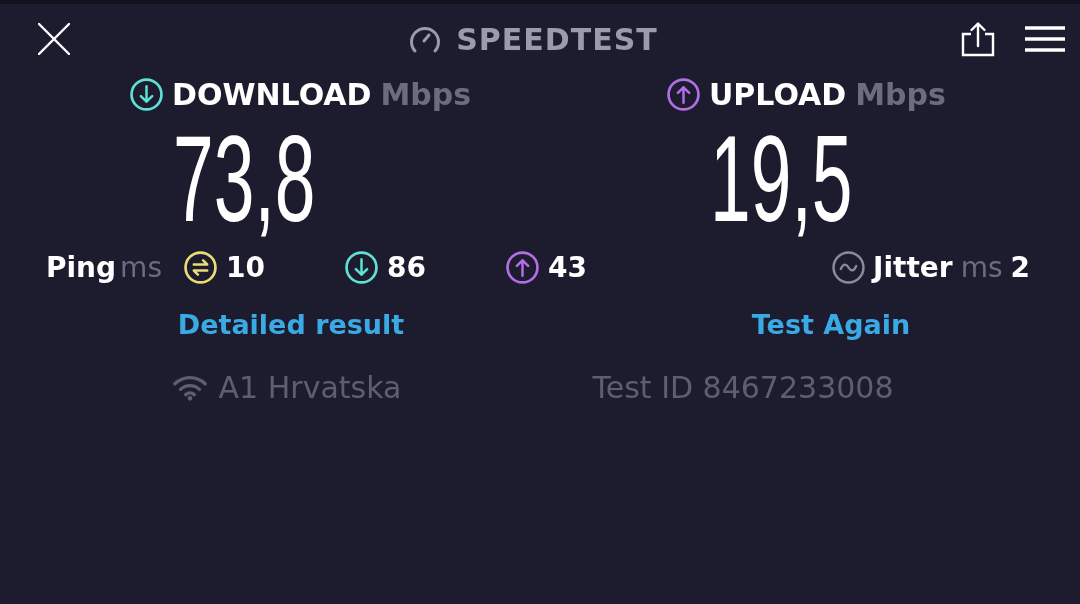 Image resolution: width=1080 pixels, height=604 pixels. I want to click on action-link: Test Again, so click(831, 324).